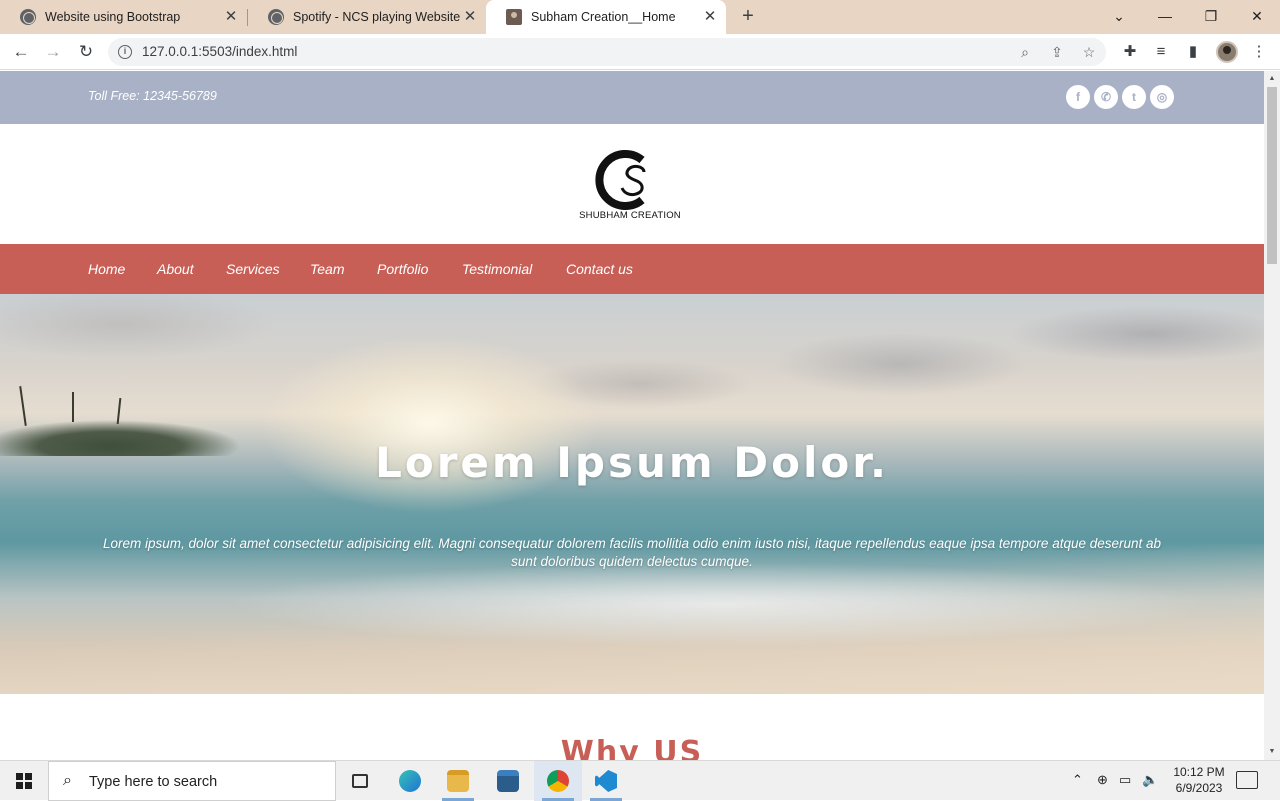  I want to click on volume-icon: 🔈, so click(1150, 780).